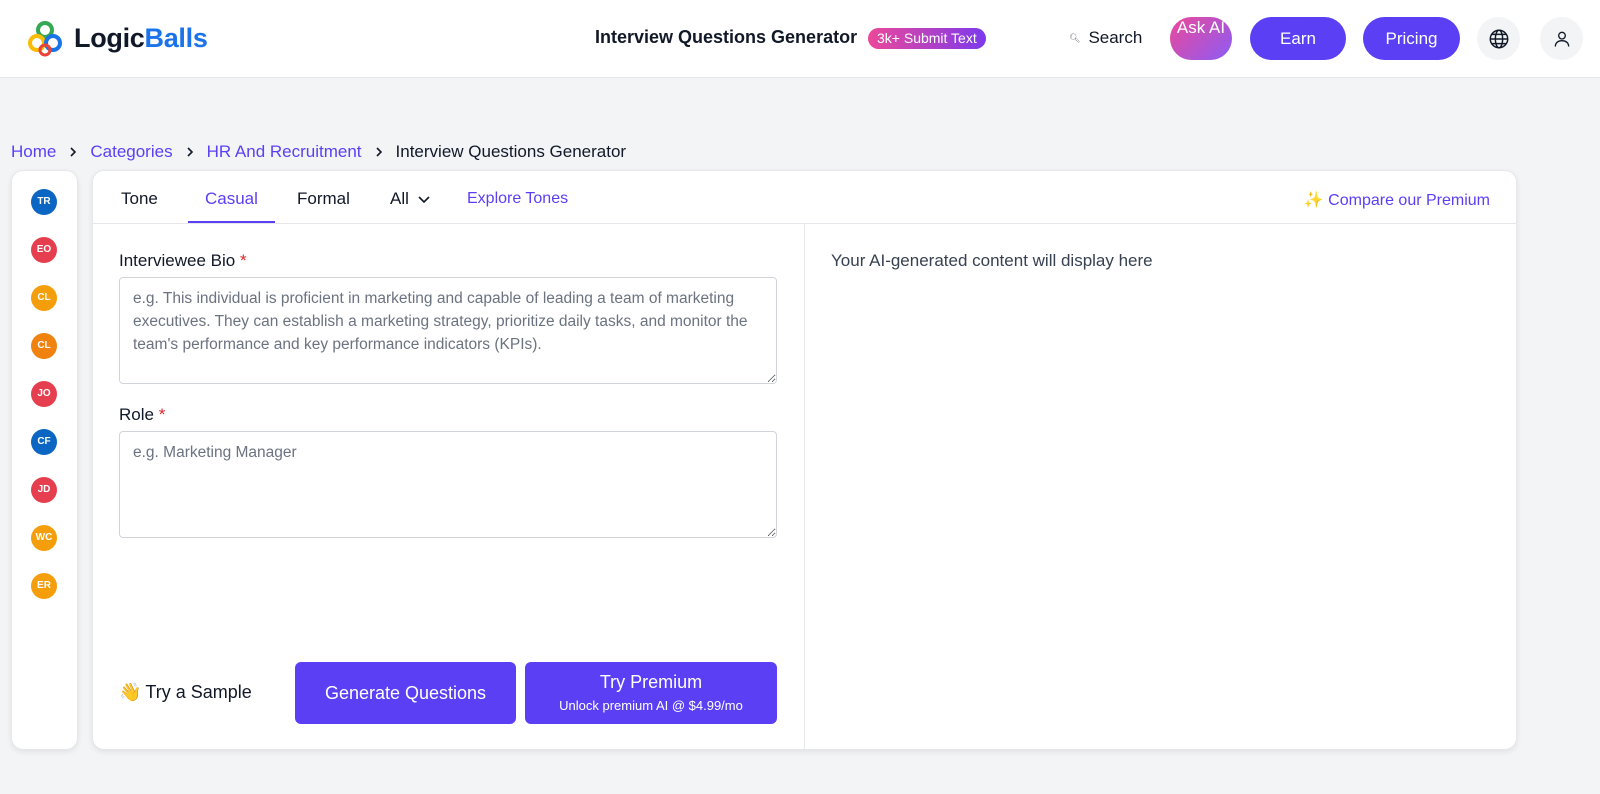  Describe the element at coordinates (410, 199) in the screenshot. I see `tab-all-dropdown: All` at that location.